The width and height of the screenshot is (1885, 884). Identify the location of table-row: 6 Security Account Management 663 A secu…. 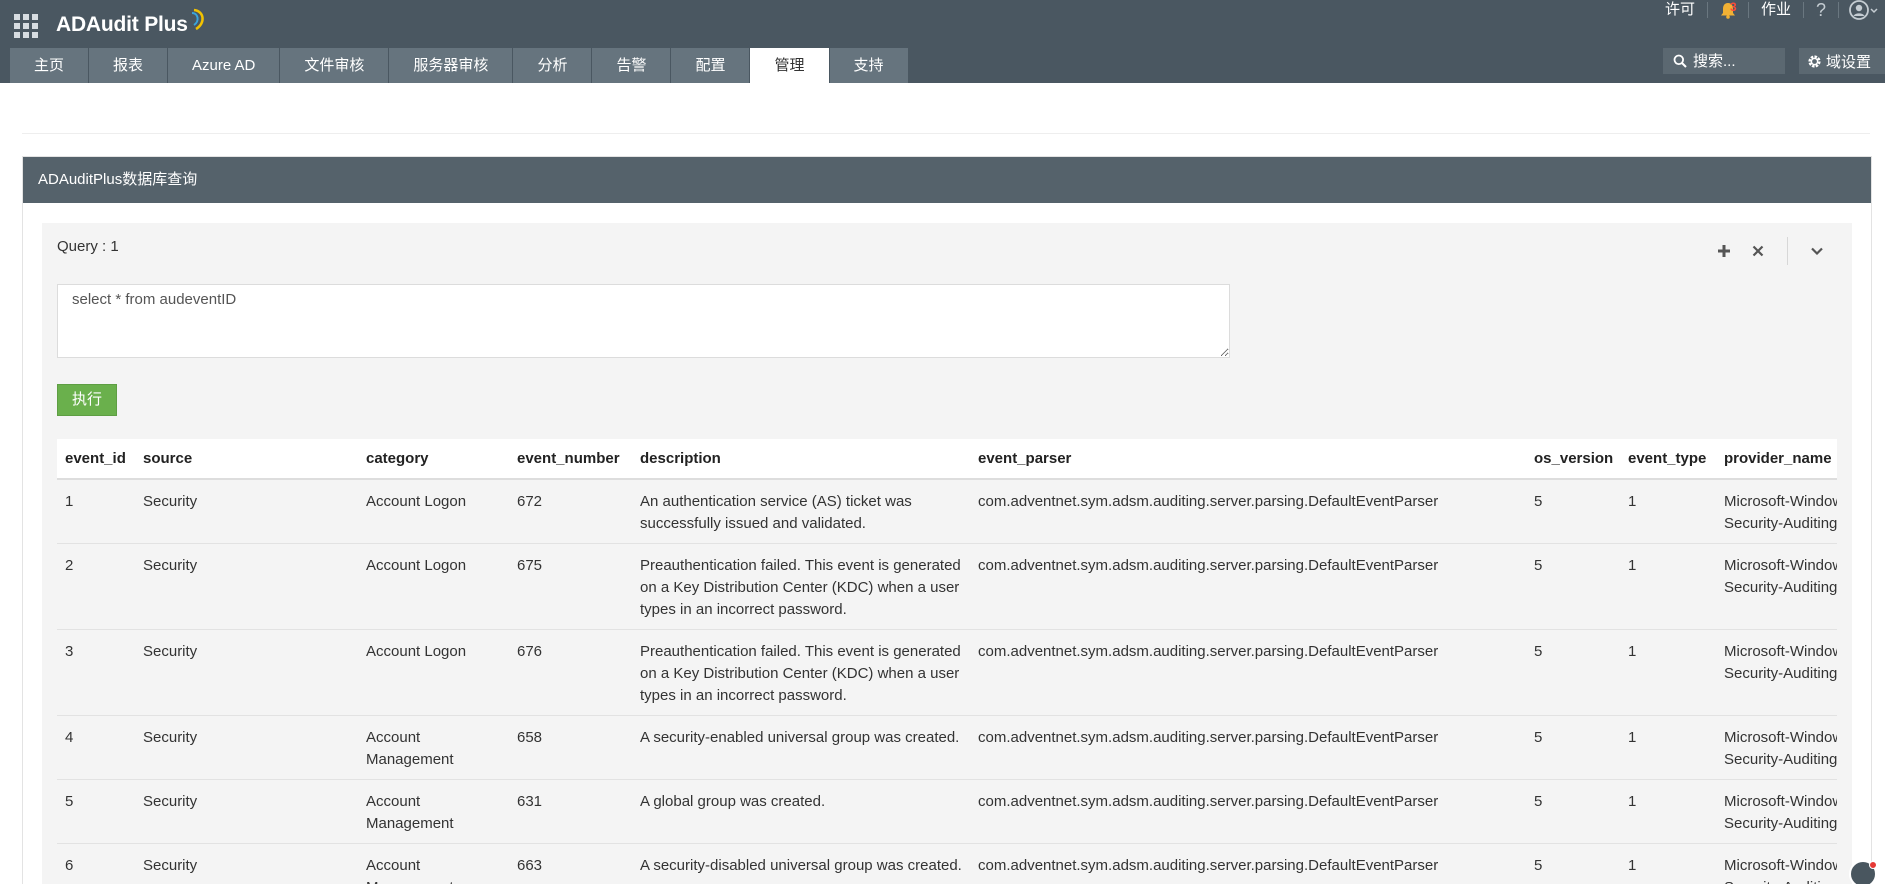
(947, 863).